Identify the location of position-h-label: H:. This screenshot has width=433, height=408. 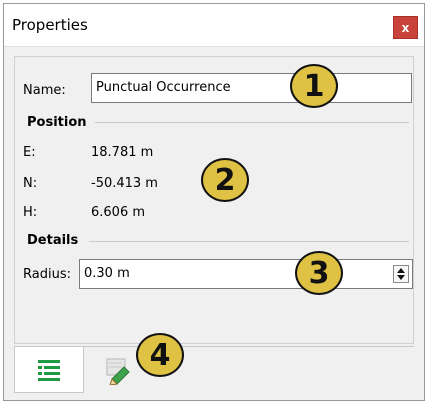
(30, 212).